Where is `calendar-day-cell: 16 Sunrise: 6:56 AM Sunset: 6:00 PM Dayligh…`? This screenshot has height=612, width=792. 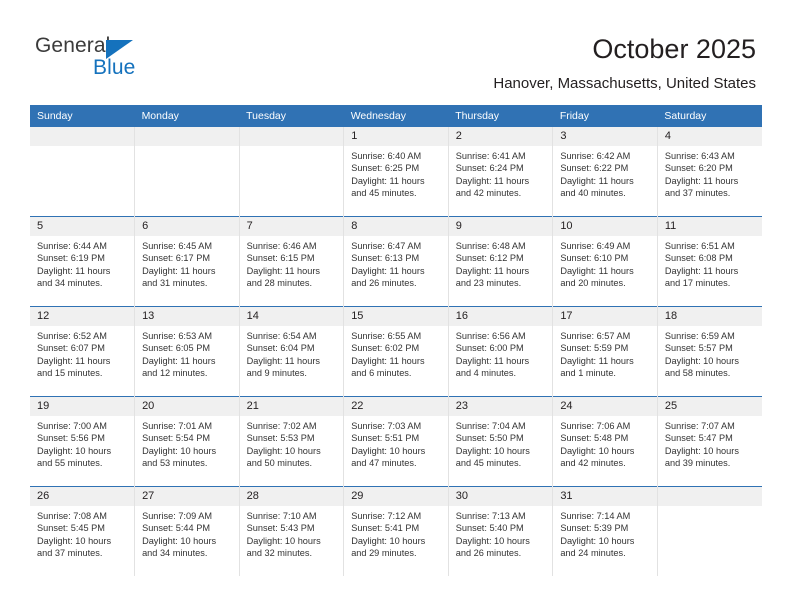
calendar-day-cell: 16 Sunrise: 6:56 AM Sunset: 6:00 PM Dayligh… is located at coordinates (501, 351).